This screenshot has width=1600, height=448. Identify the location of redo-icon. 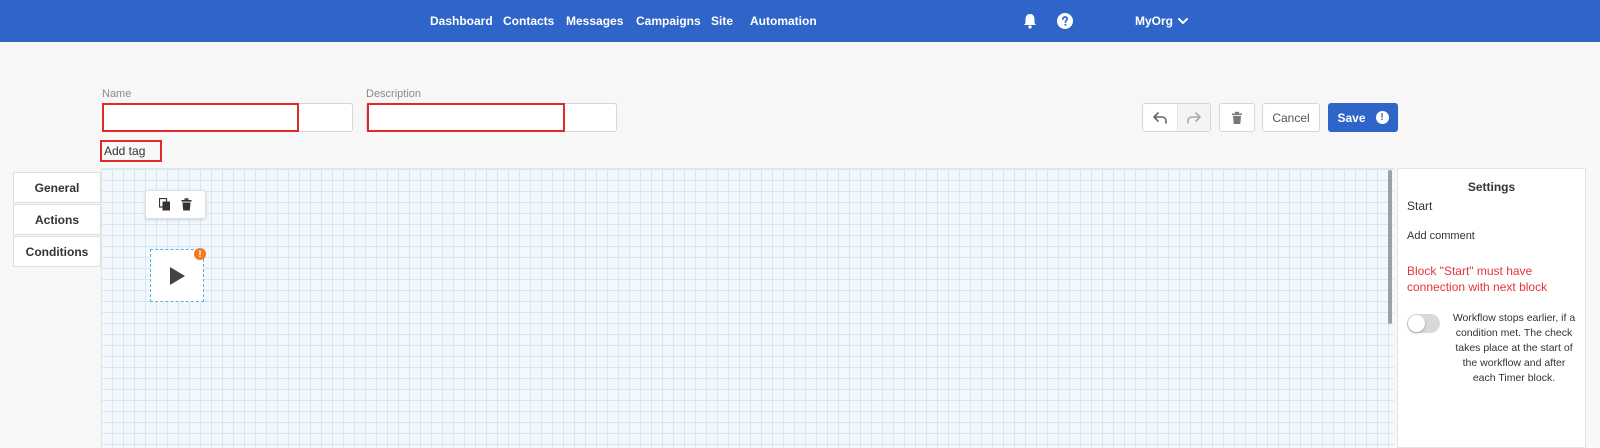
(1193, 117).